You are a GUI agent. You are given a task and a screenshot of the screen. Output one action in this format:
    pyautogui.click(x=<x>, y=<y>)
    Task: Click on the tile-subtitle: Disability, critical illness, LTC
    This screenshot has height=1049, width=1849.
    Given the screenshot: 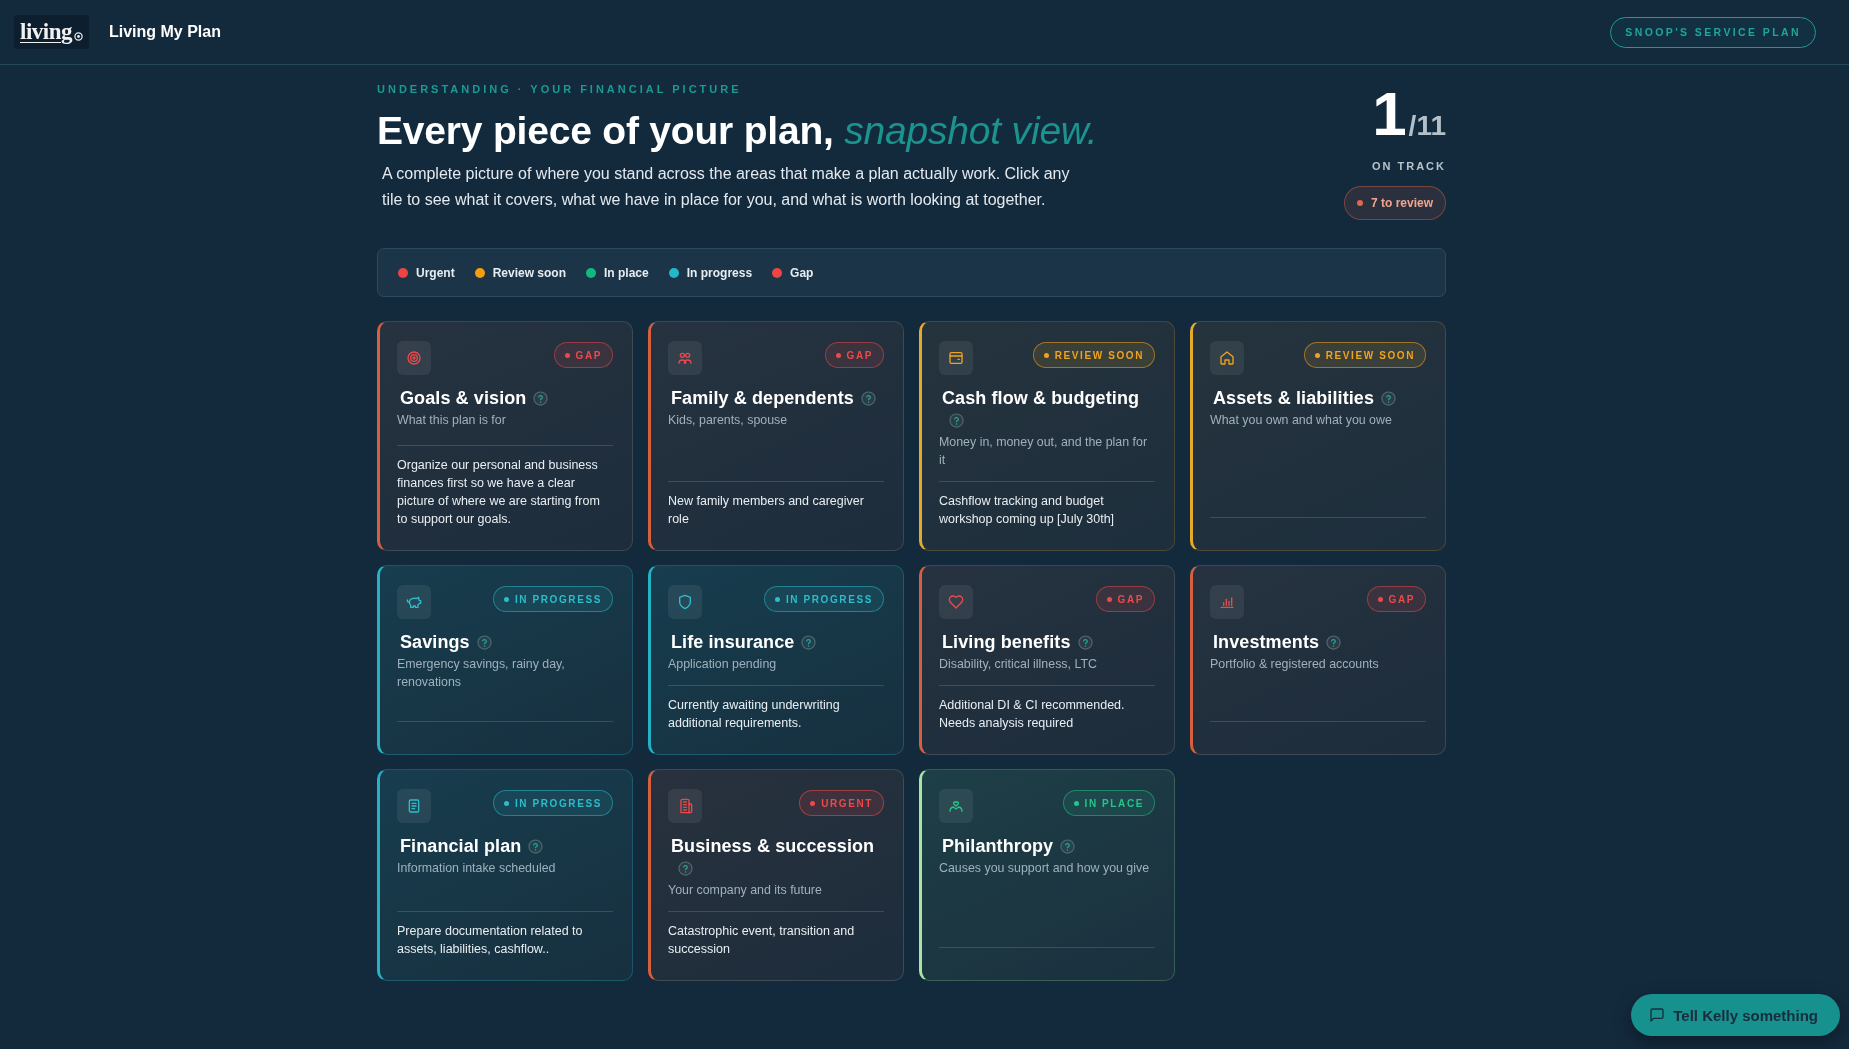 What is the action you would take?
    pyautogui.click(x=1018, y=664)
    